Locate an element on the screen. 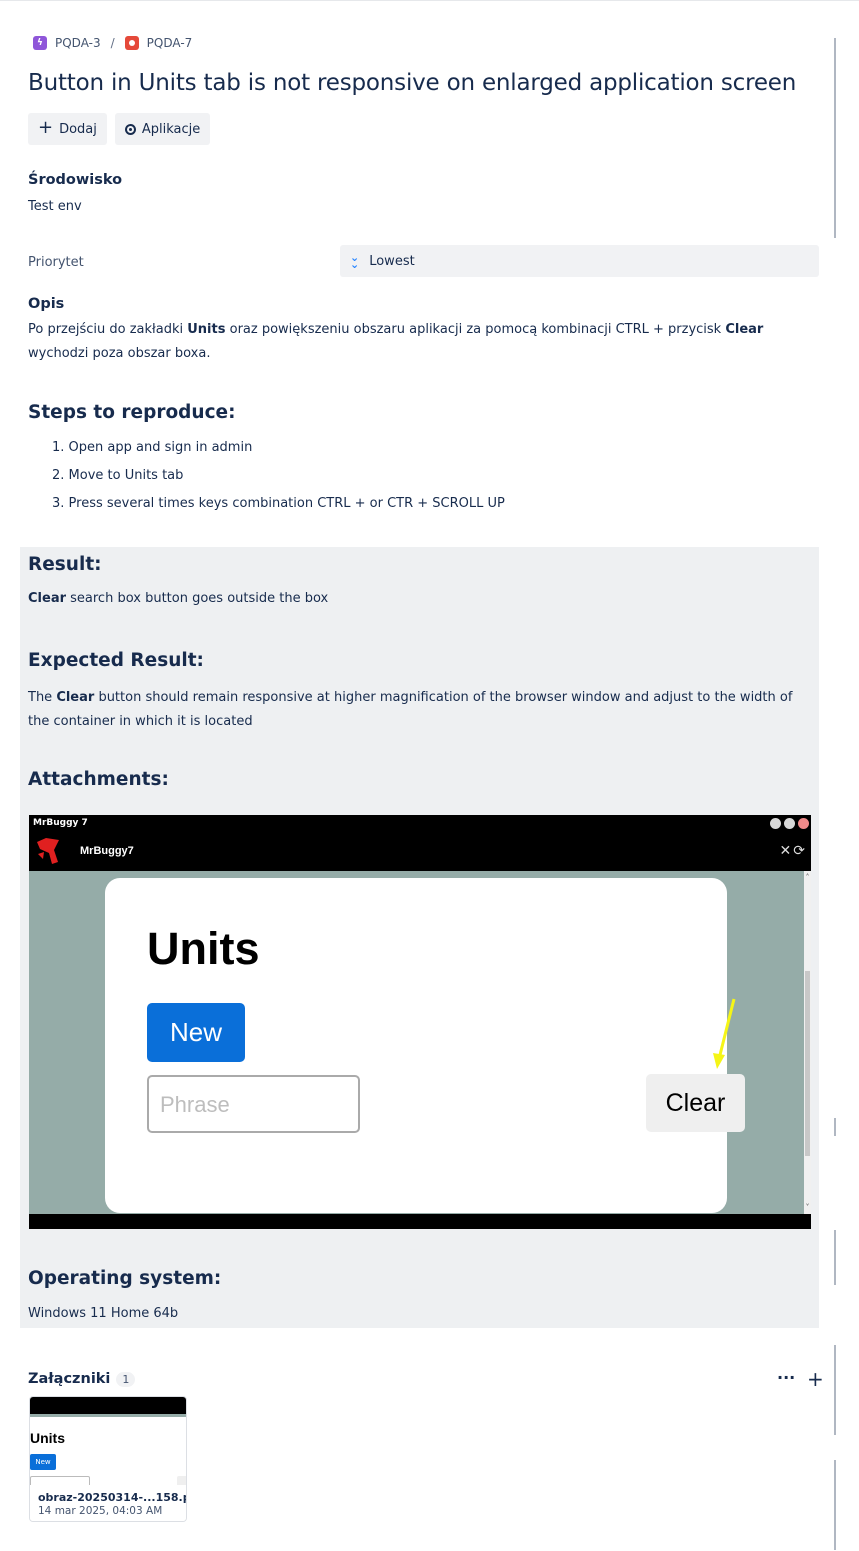  apps-button-label: Aplikacje is located at coordinates (171, 129).